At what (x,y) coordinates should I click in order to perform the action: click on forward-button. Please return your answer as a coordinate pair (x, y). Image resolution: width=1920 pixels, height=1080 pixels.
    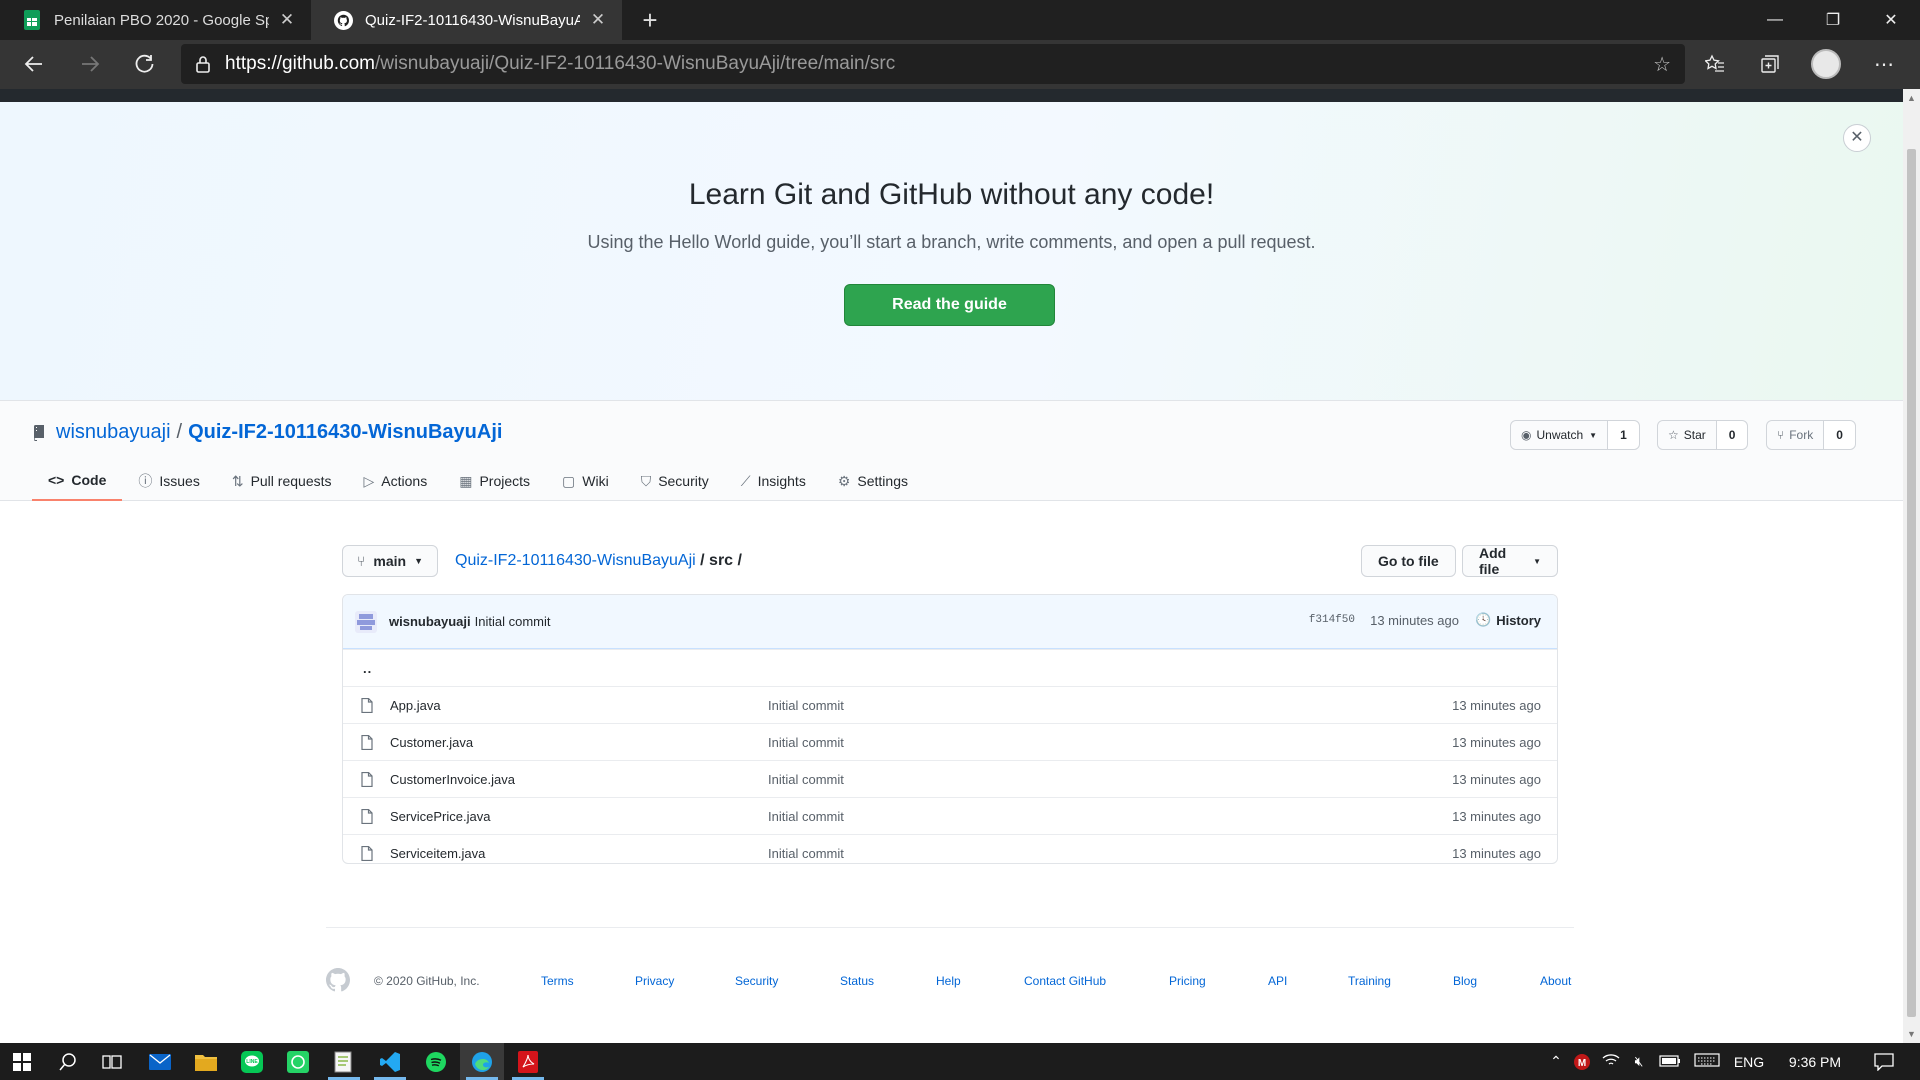
    Looking at the image, I should click on (90, 64).